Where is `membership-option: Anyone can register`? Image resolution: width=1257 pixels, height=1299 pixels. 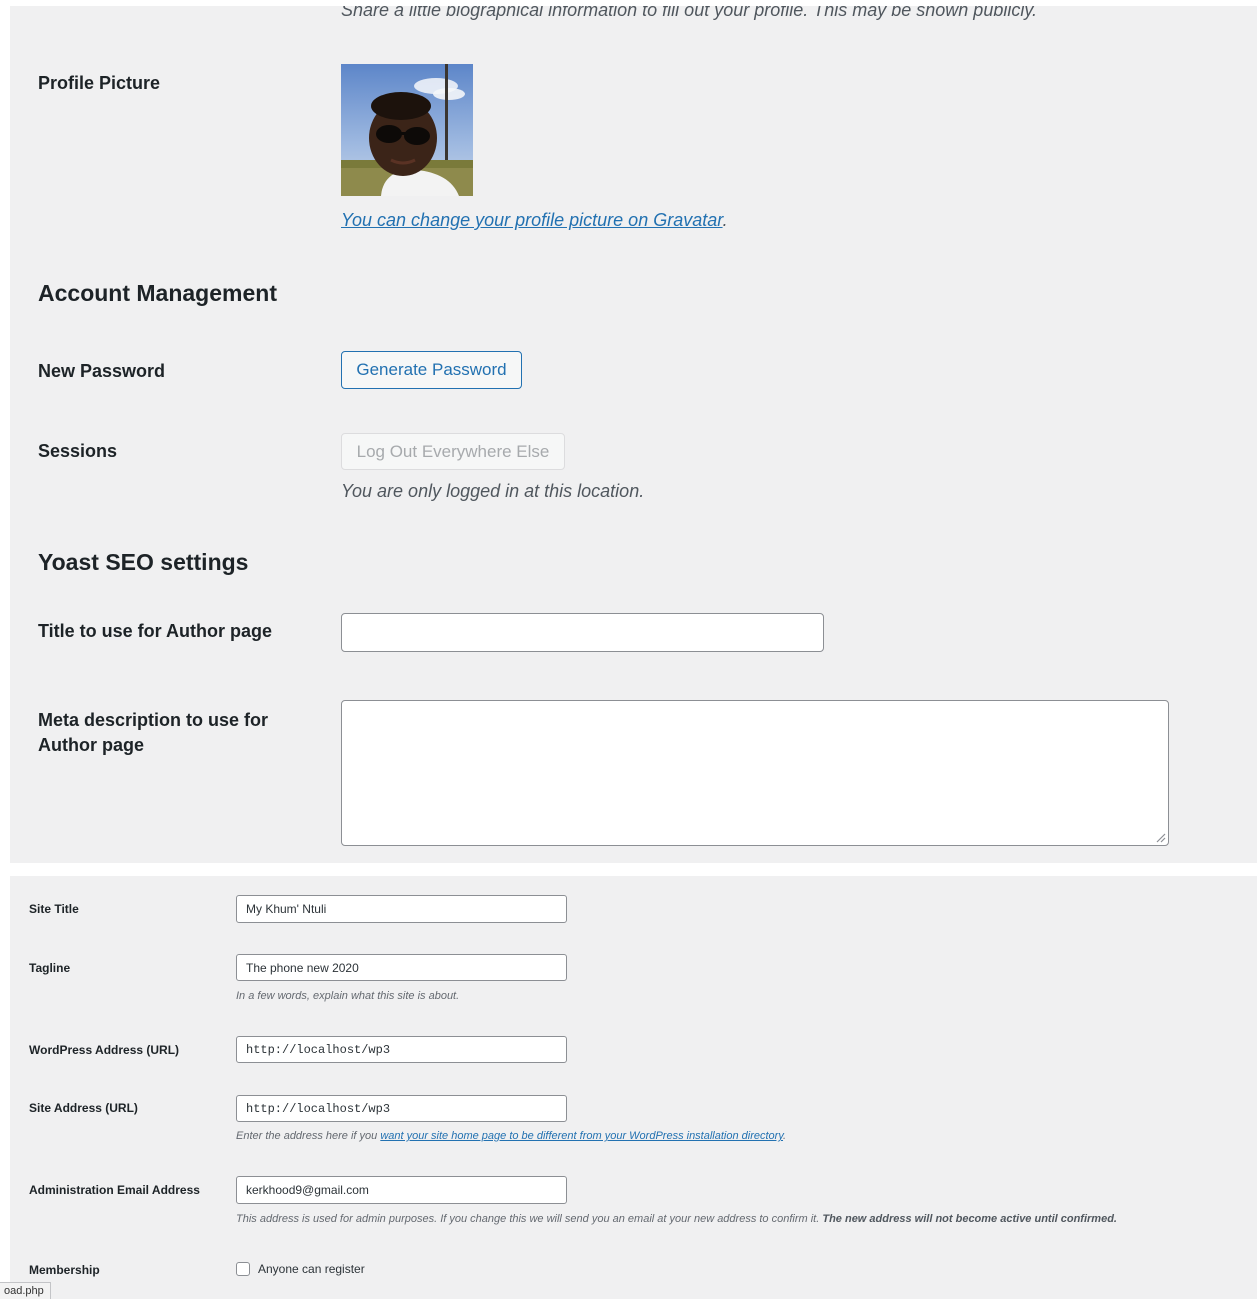 membership-option: Anyone can register is located at coordinates (300, 1269).